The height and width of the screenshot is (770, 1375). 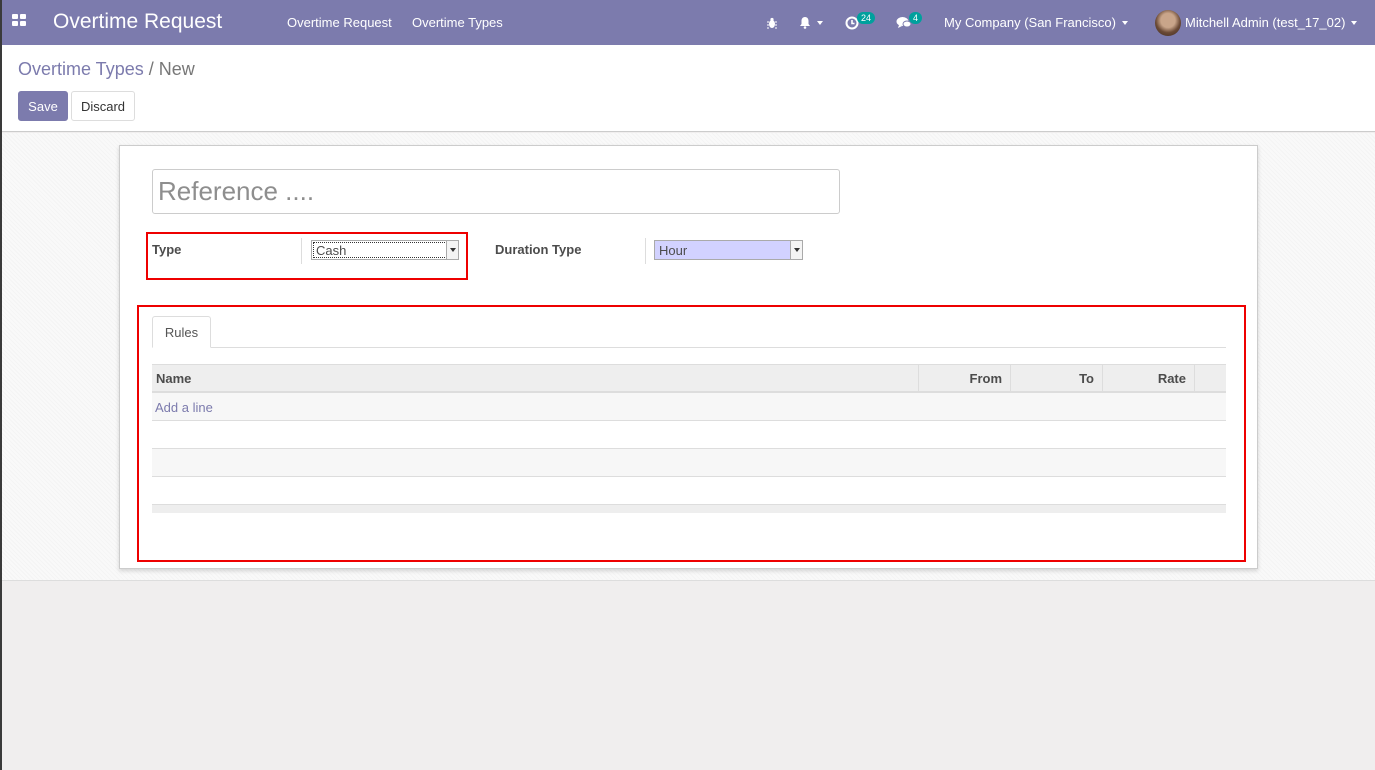 I want to click on column-to: To, so click(x=1056, y=378).